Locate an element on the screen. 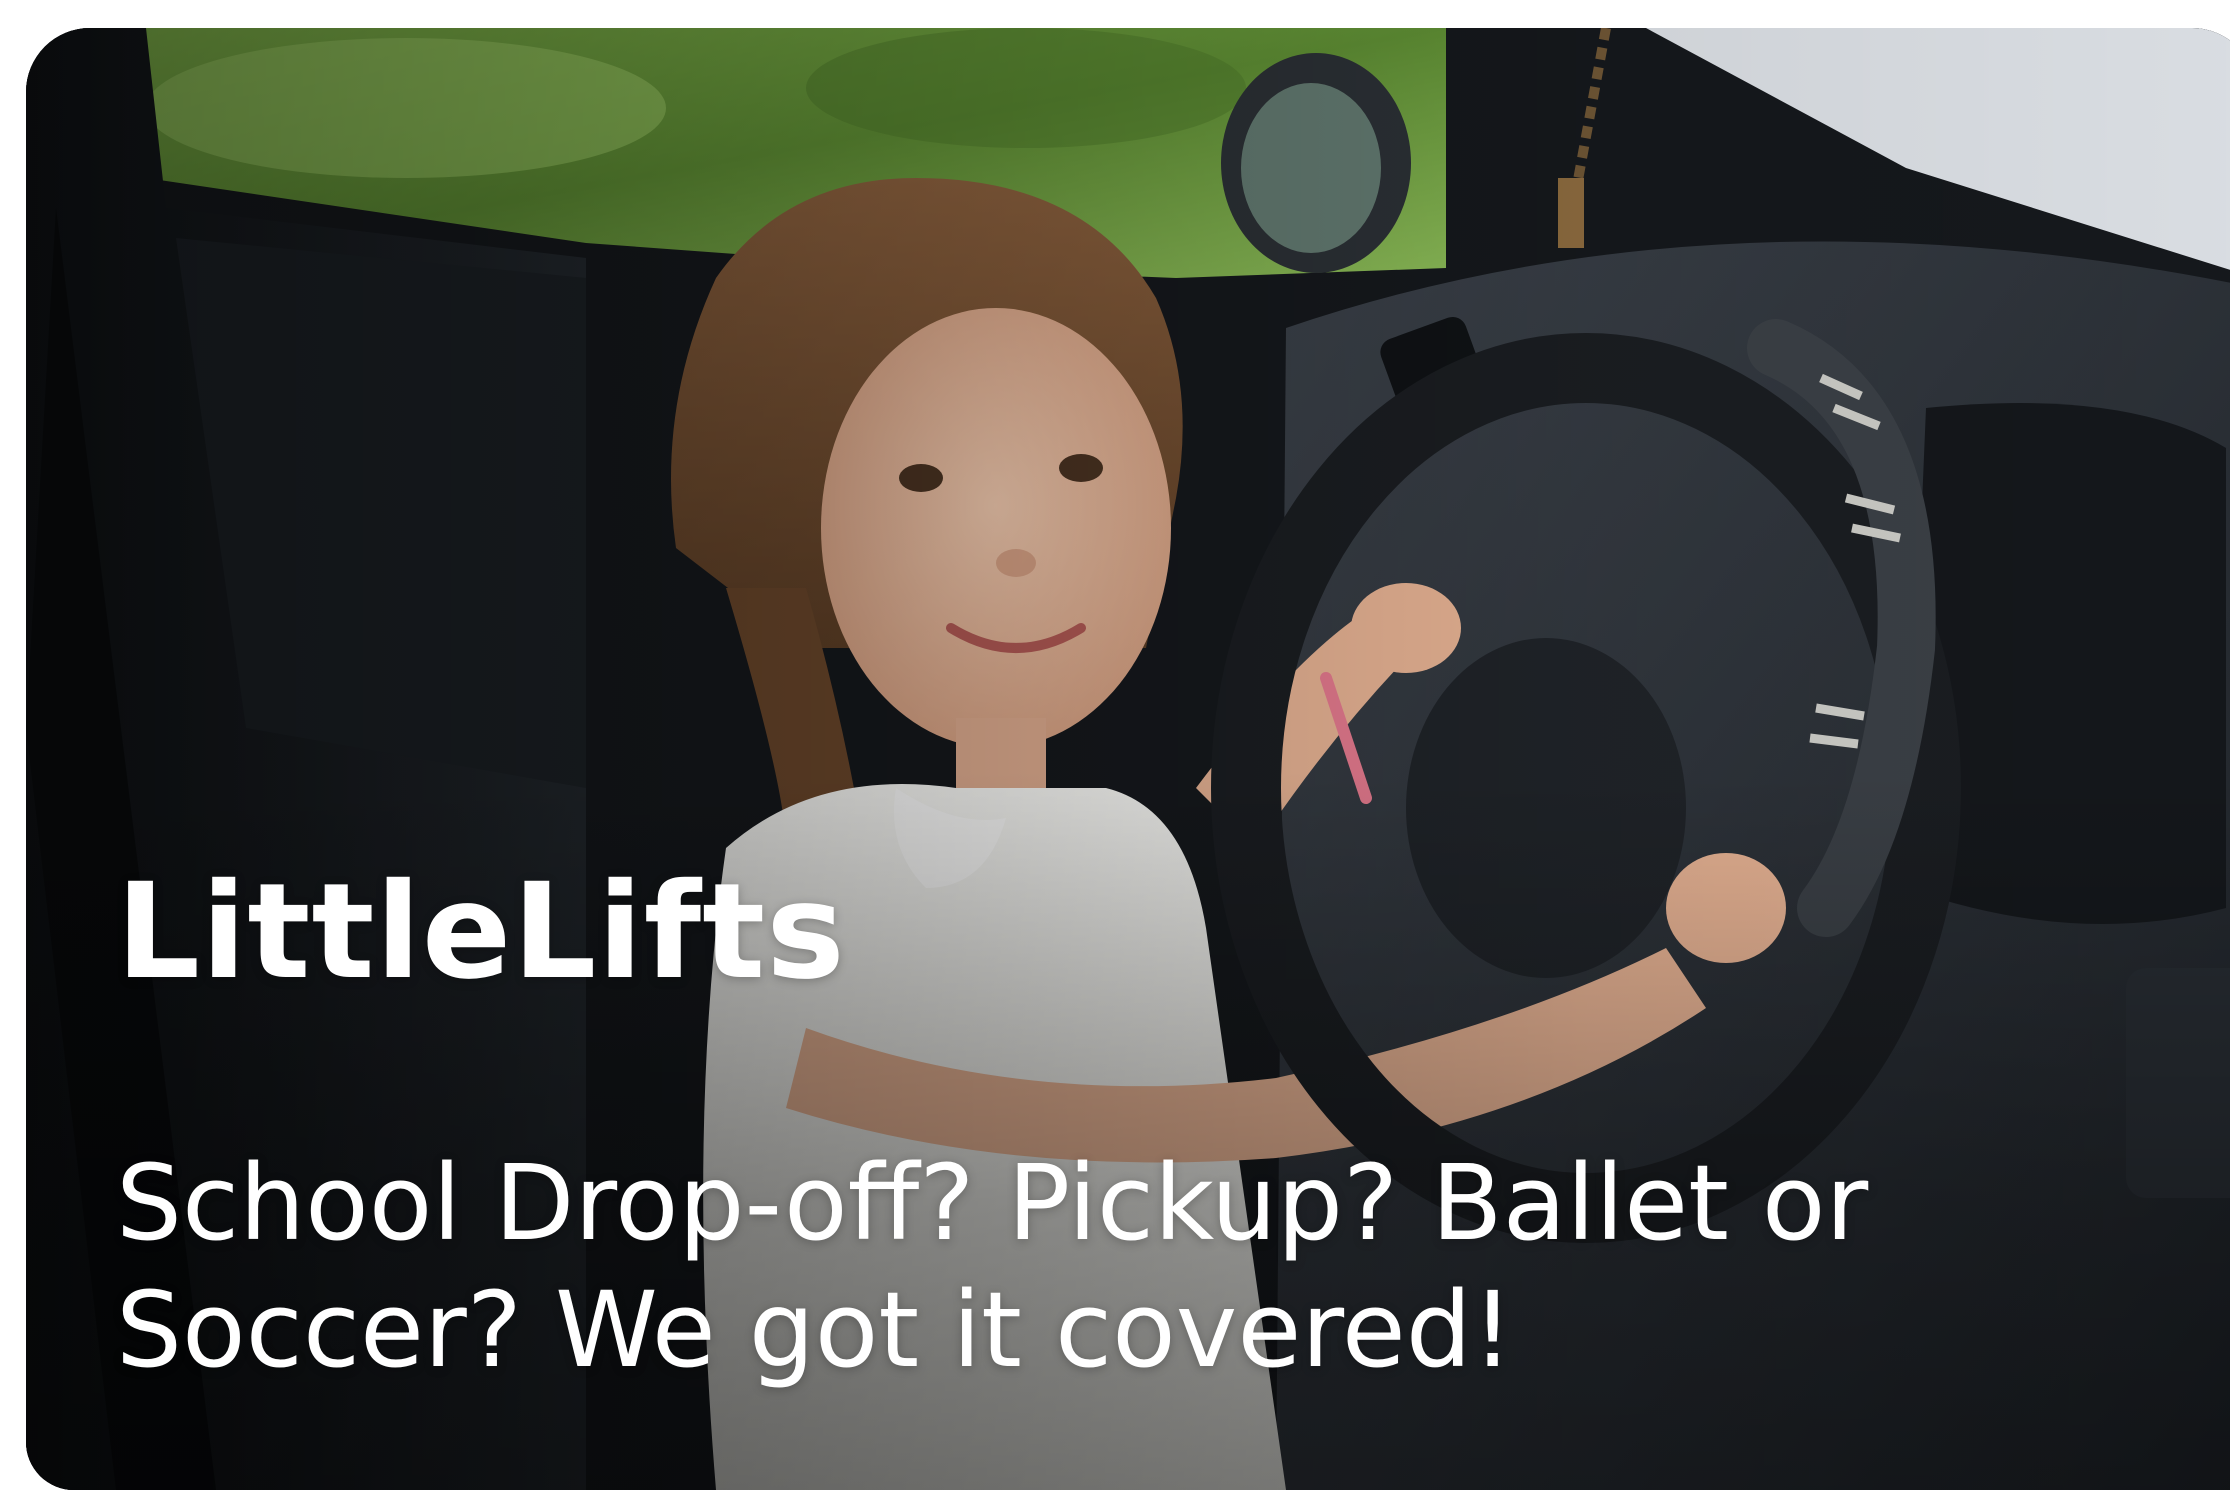  tagline-line-1: School Drop-off? Pickup? Ballet or is located at coordinates (992, 1203).